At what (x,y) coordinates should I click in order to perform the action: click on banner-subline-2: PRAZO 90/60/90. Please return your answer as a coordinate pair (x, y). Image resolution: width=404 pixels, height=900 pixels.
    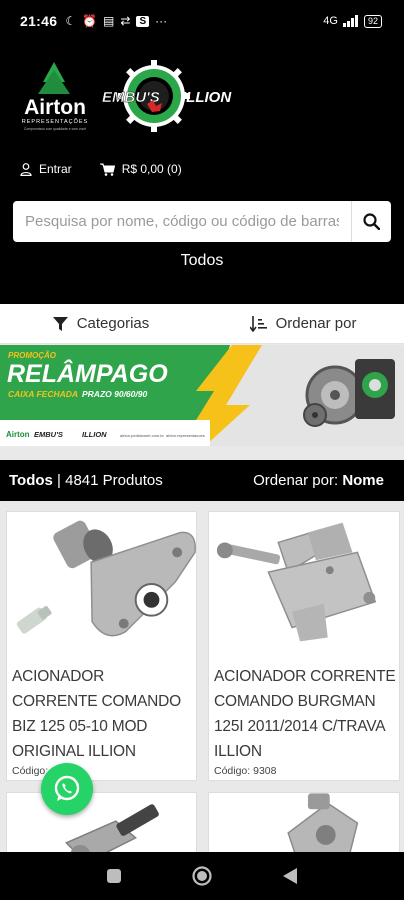
    Looking at the image, I should click on (114, 394).